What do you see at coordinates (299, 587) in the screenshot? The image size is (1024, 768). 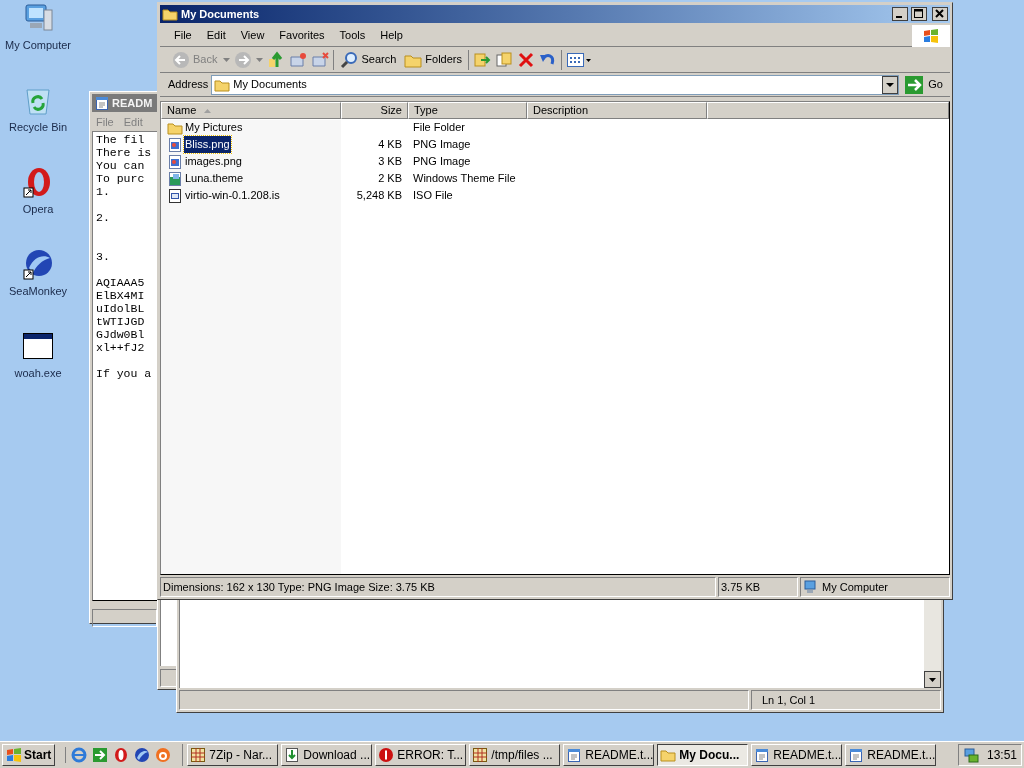 I see `status-text: Dimensions: 162 x 130 Type: PNG Image Size: 3.75 KB` at bounding box center [299, 587].